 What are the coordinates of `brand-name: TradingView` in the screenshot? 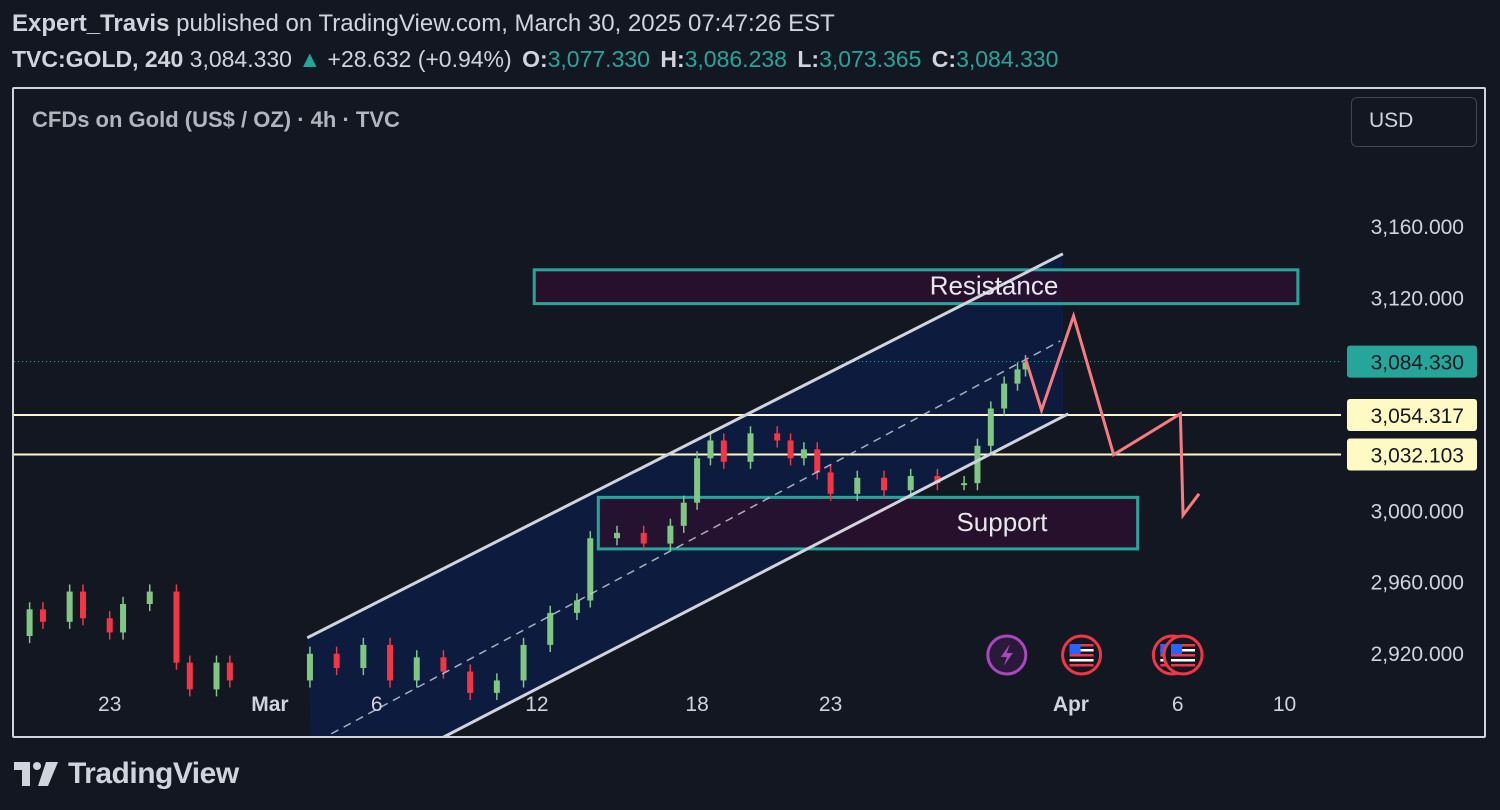 It's located at (153, 773).